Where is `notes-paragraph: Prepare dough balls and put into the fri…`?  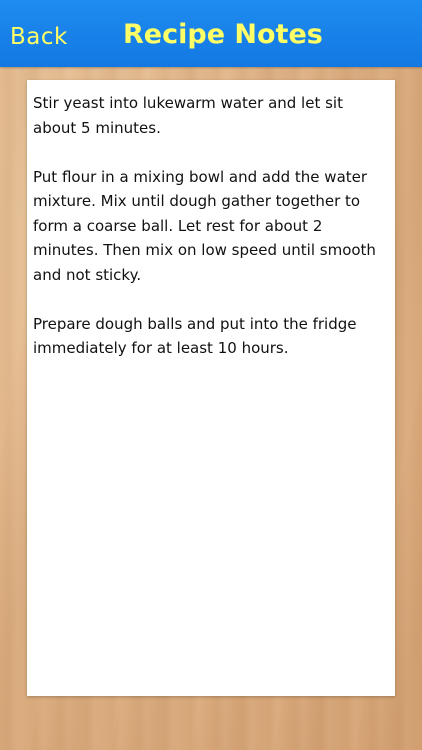 notes-paragraph: Prepare dough balls and put into the fri… is located at coordinates (195, 336).